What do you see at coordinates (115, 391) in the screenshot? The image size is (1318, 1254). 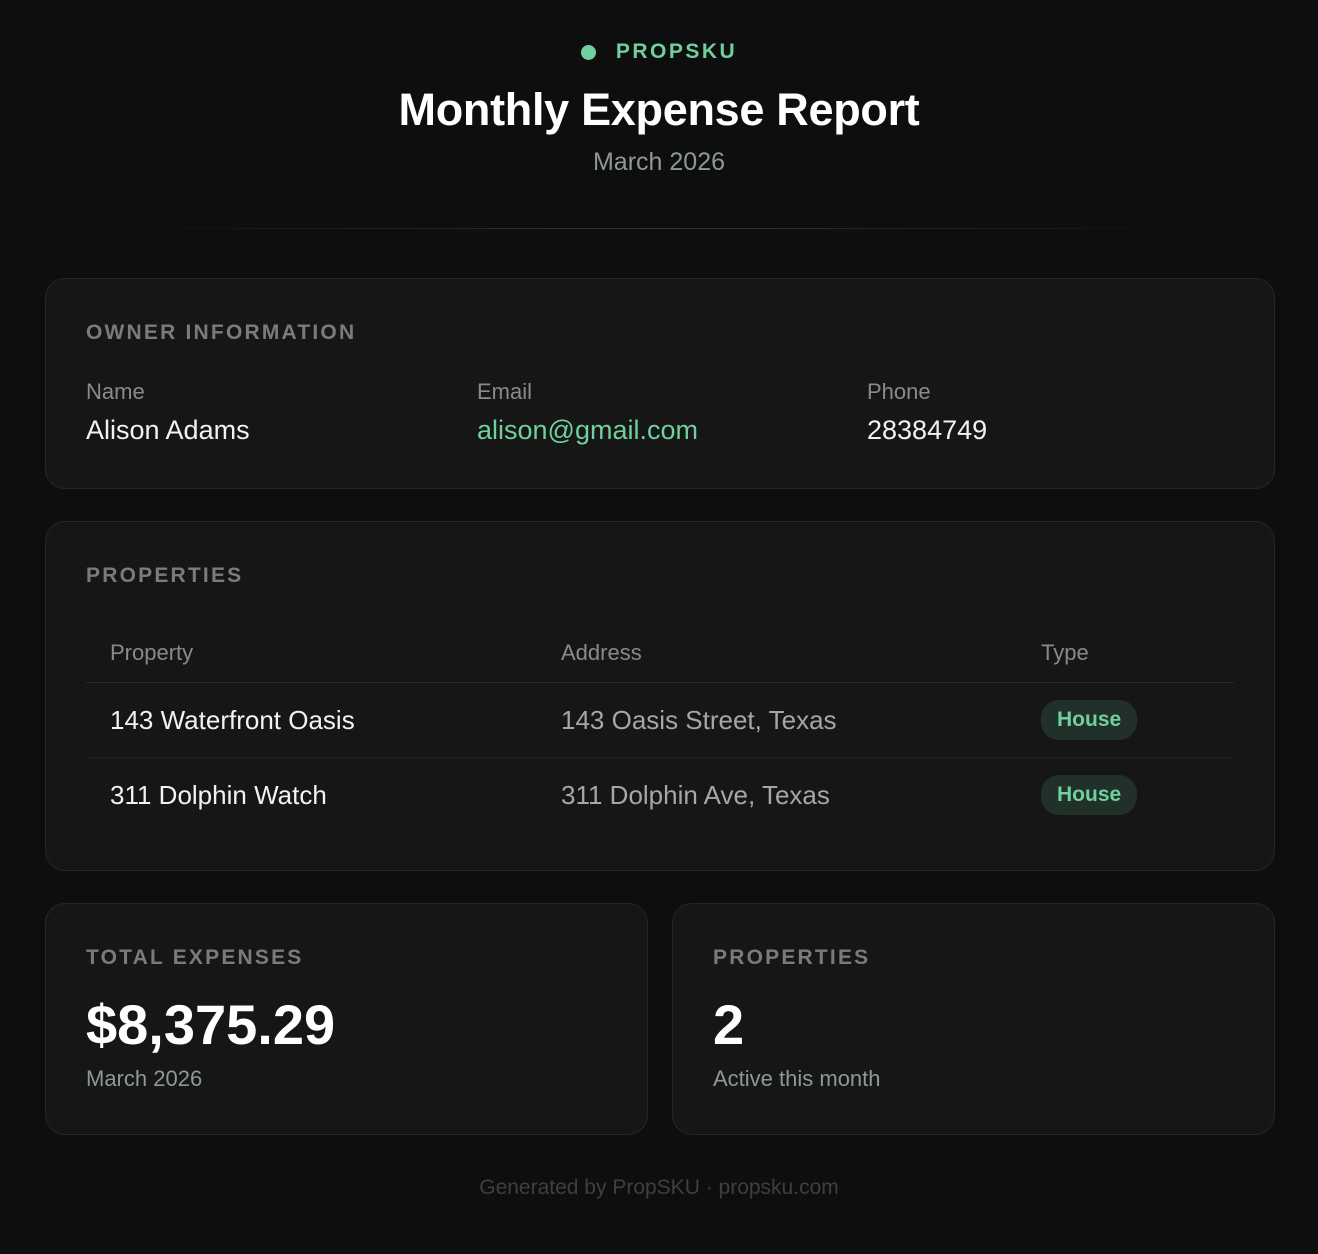 I see `owner-name-label: Name` at bounding box center [115, 391].